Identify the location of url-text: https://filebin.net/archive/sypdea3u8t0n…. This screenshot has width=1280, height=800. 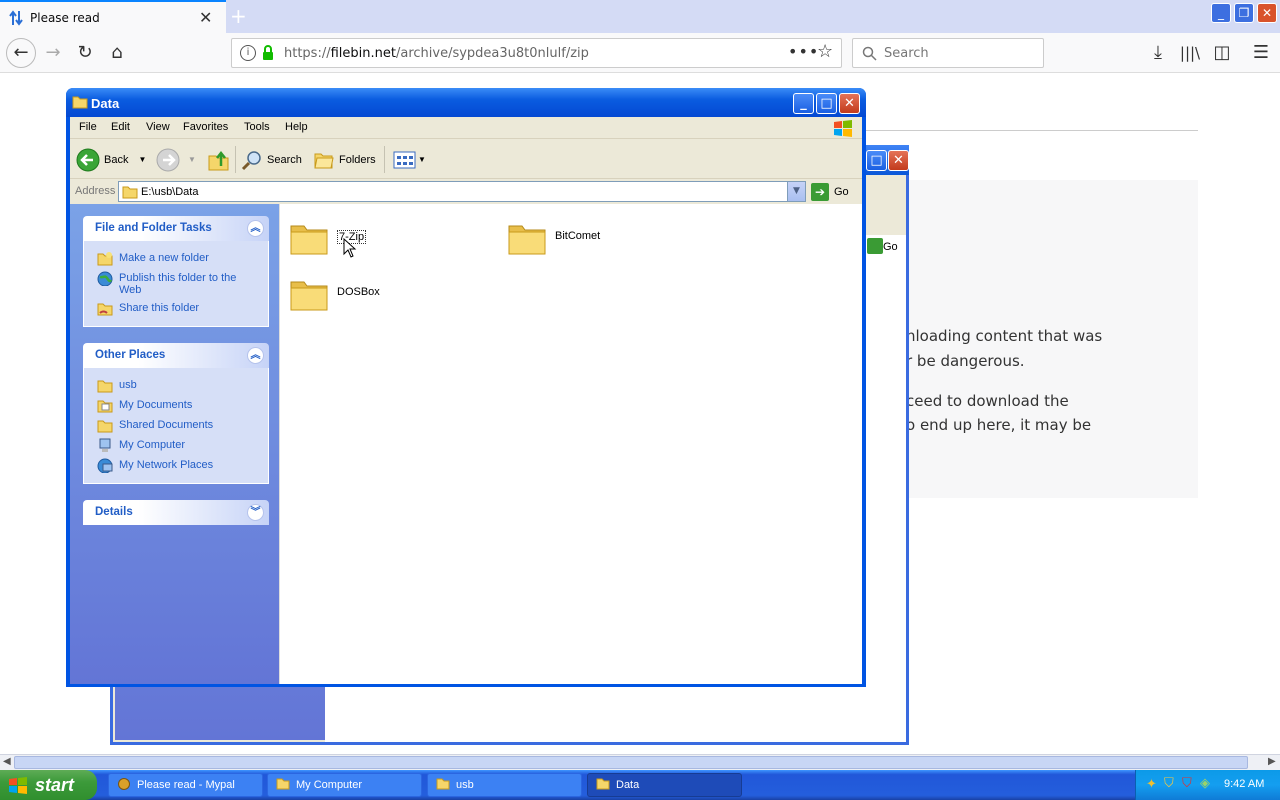
(436, 53).